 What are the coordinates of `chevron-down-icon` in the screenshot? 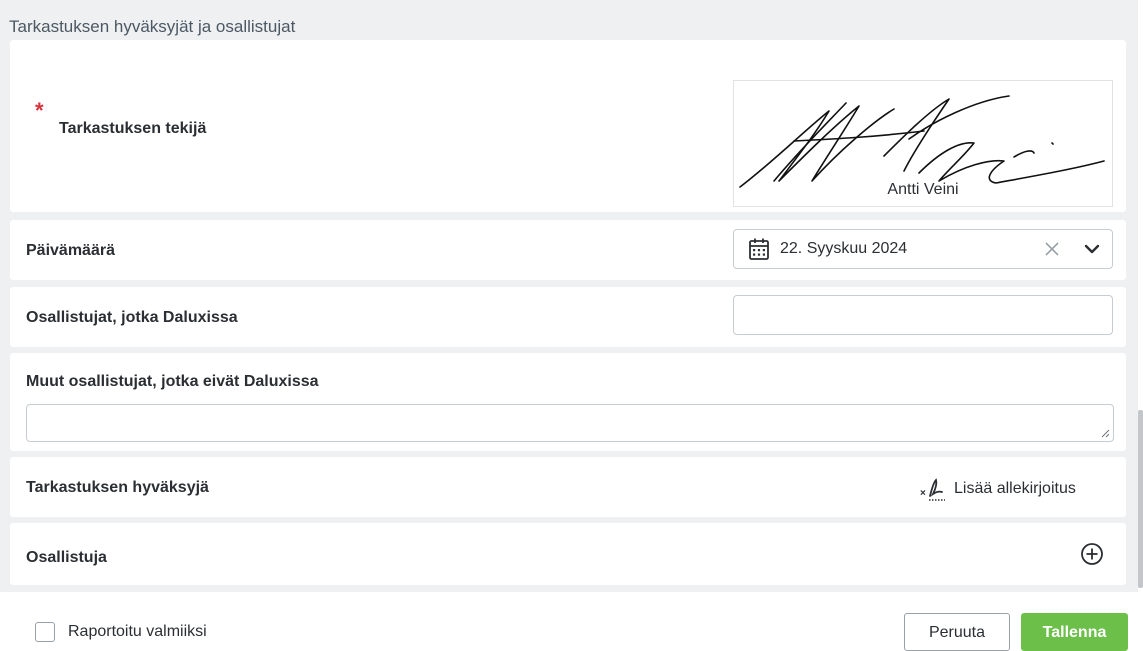 It's located at (1092, 251).